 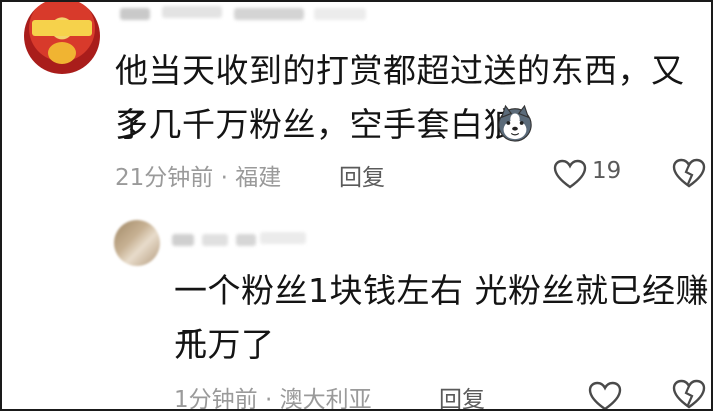 What do you see at coordinates (224, 344) in the screenshot?
I see `comment-text: 千万了` at bounding box center [224, 344].